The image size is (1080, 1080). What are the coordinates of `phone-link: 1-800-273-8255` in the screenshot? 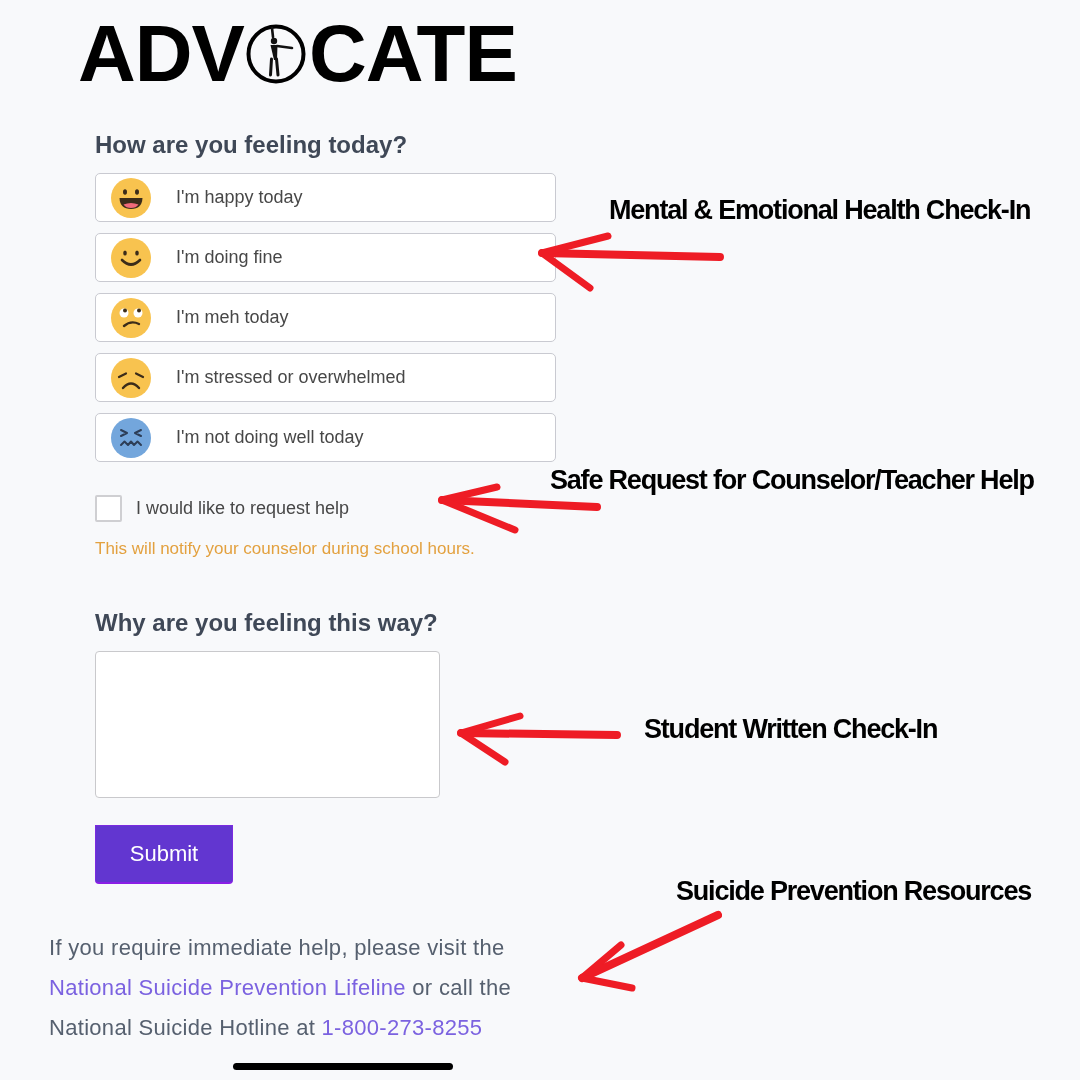 It's located at (402, 1027).